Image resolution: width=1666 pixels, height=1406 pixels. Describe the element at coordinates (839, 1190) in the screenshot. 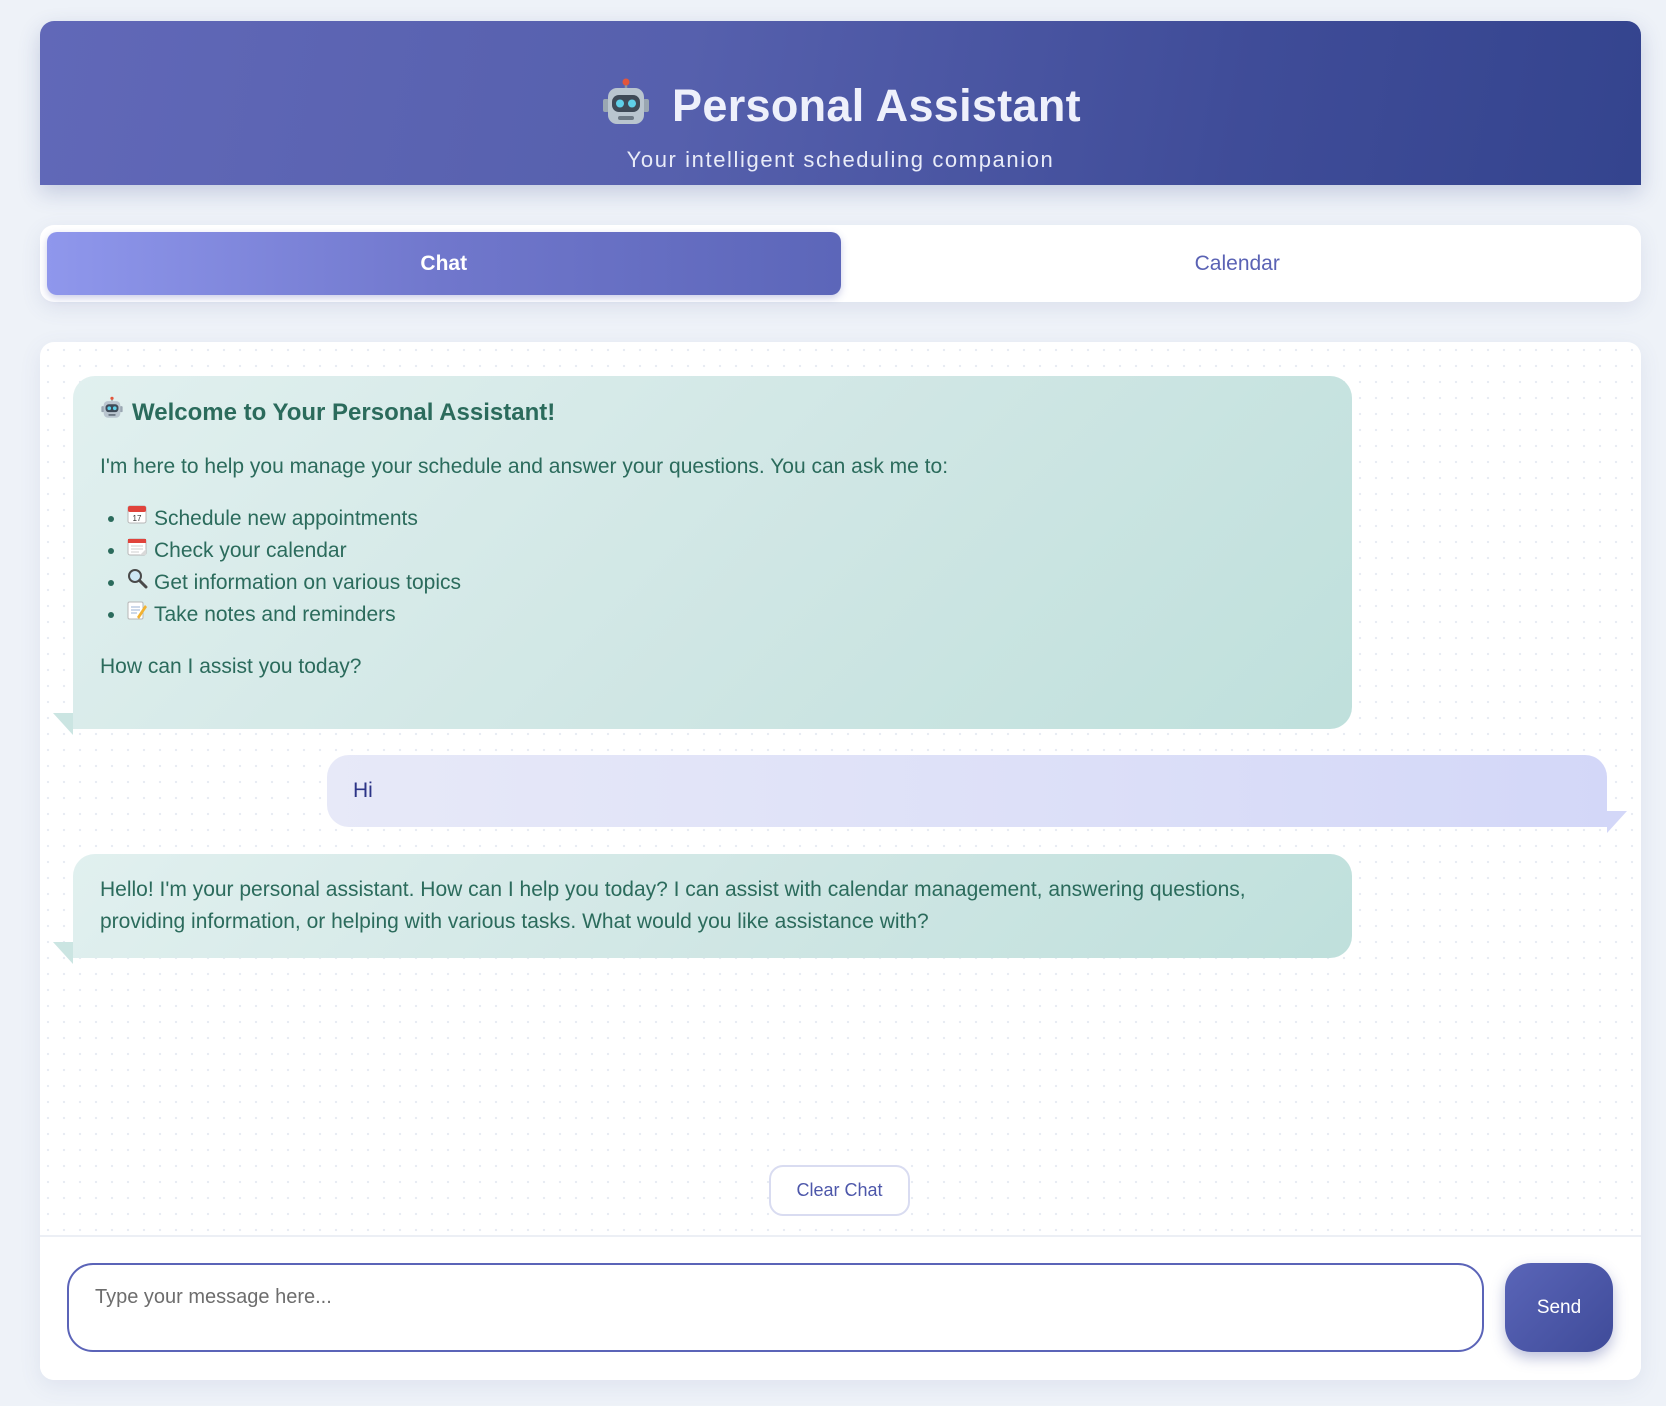

I see `clear-chat-button: Clear Chat` at that location.